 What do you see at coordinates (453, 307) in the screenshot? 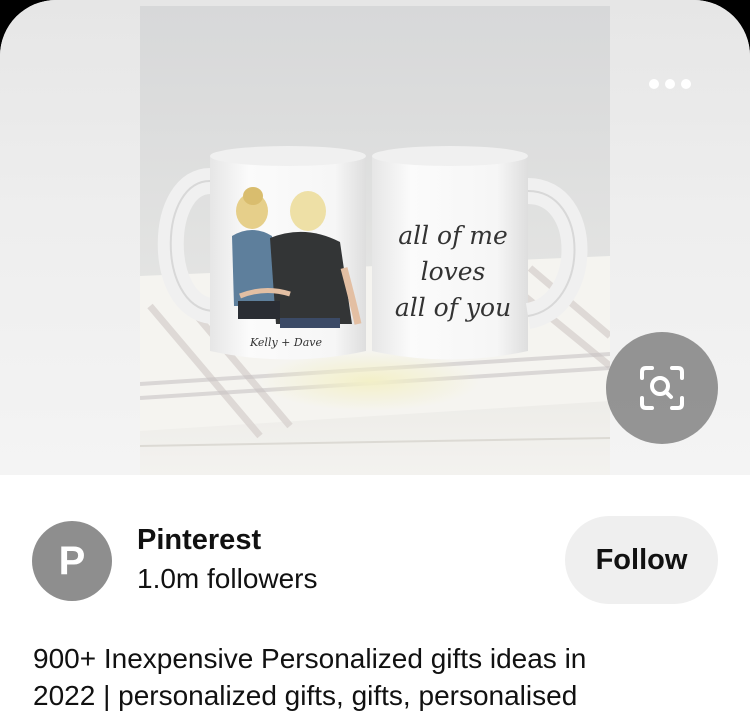
I see `mug-script-line-3: all of you` at bounding box center [453, 307].